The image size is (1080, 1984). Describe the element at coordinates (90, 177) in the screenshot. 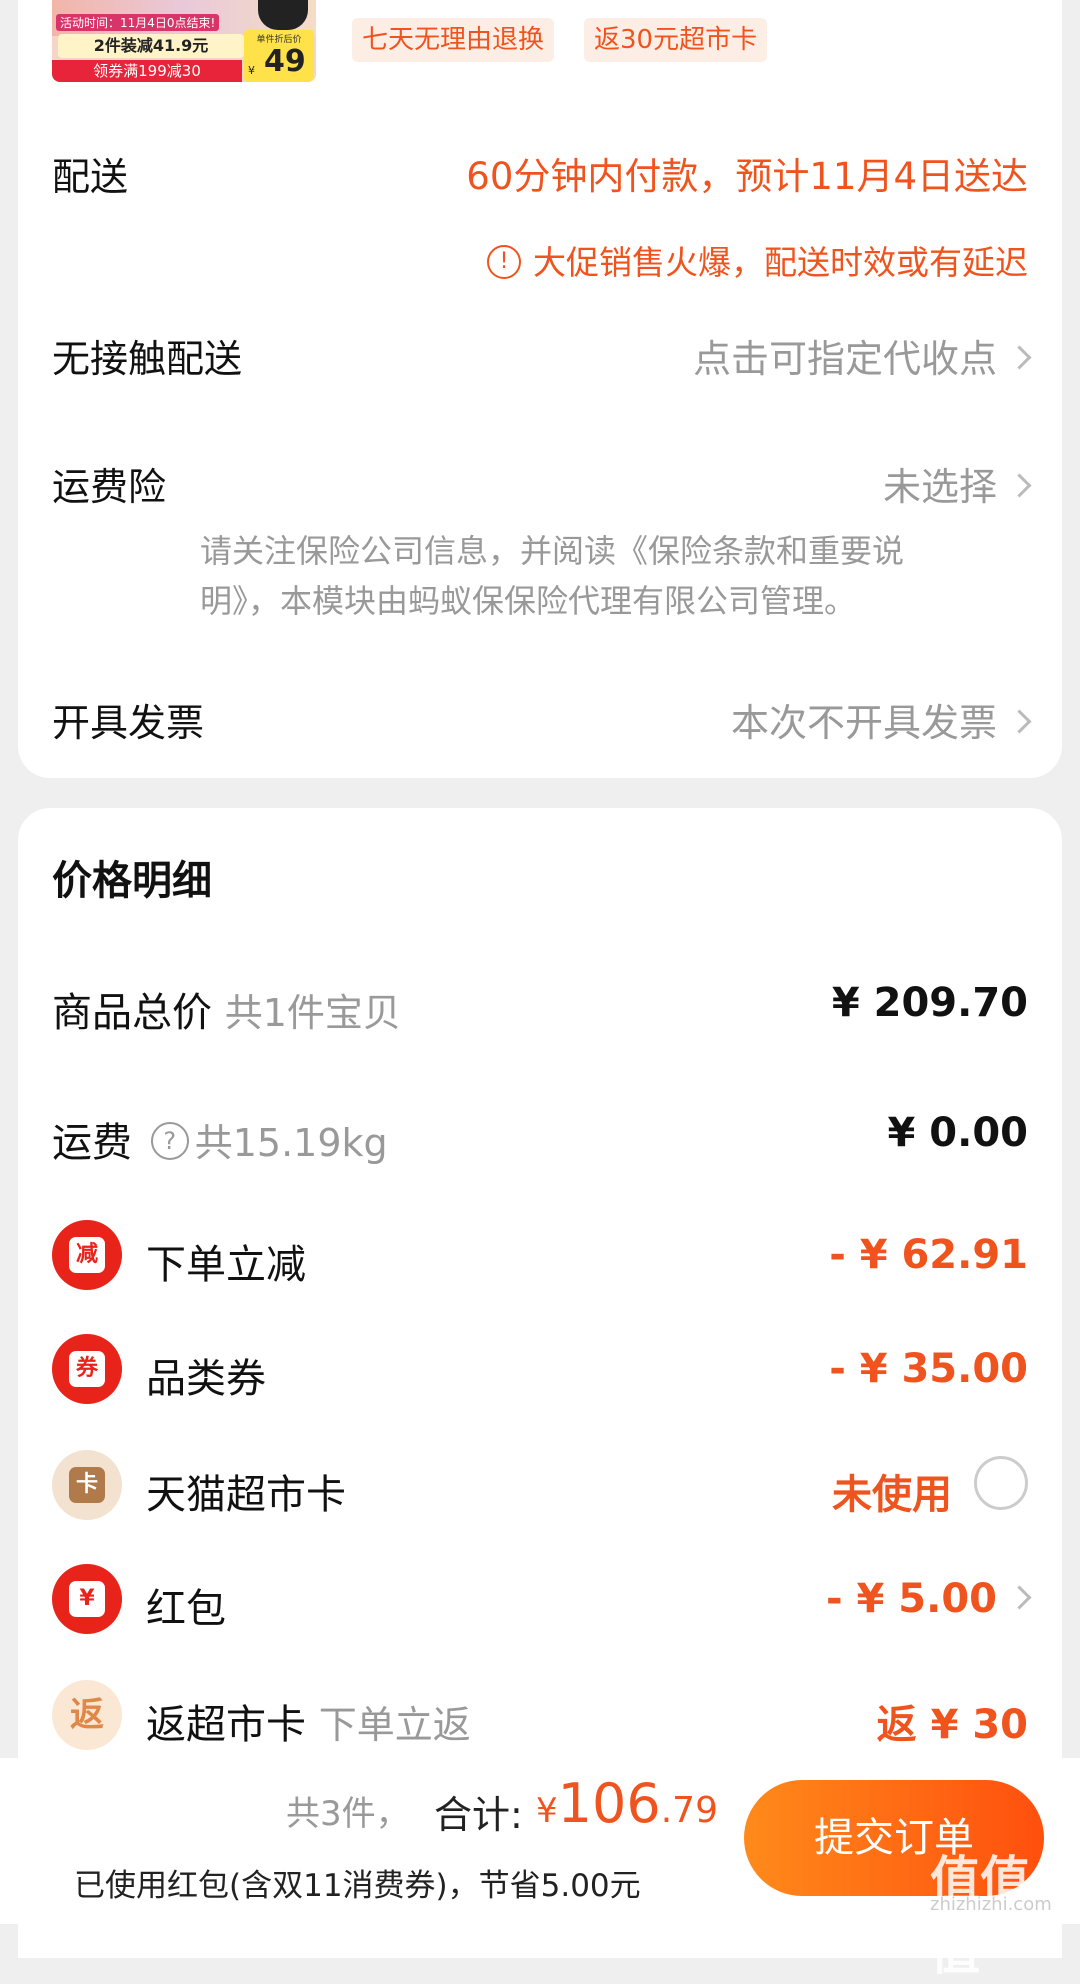

I see `delivery-label: 配送` at that location.